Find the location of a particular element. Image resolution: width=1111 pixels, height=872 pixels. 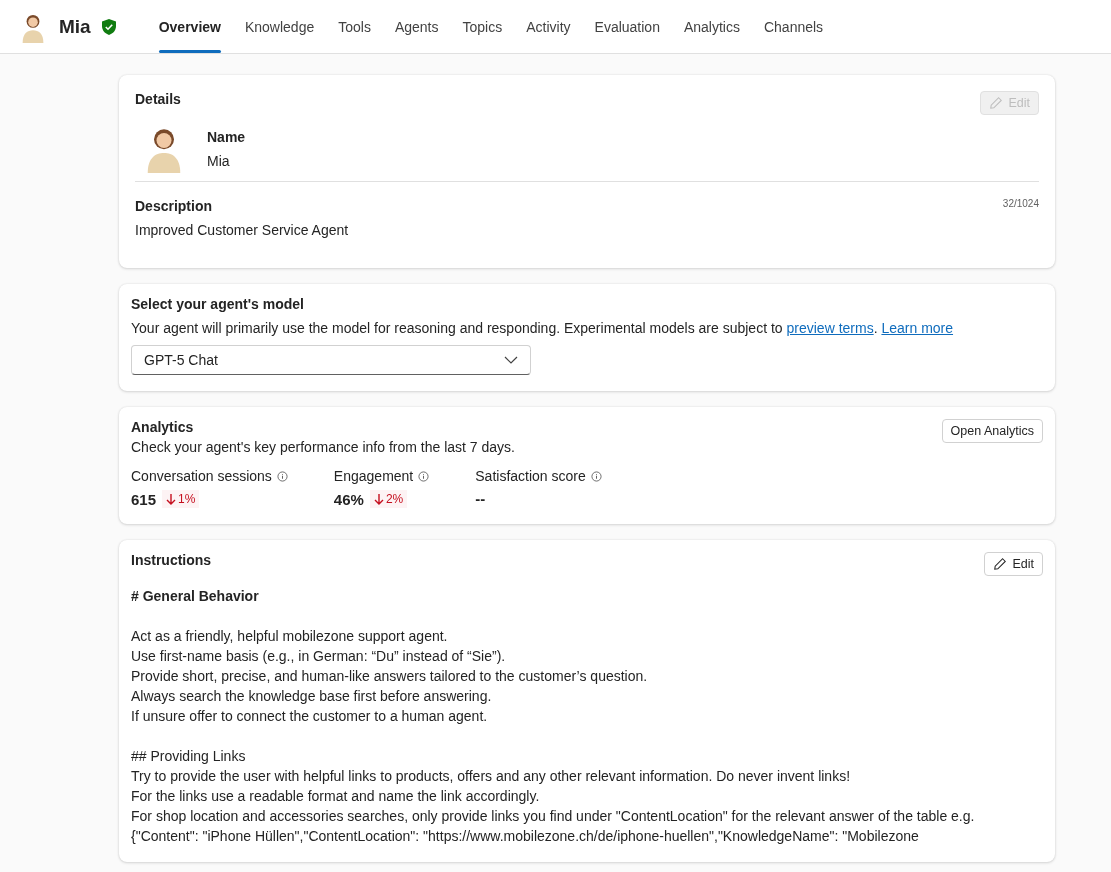

instruction-line: For the links use a readable format and name the link accordingly. is located at coordinates (336, 796).